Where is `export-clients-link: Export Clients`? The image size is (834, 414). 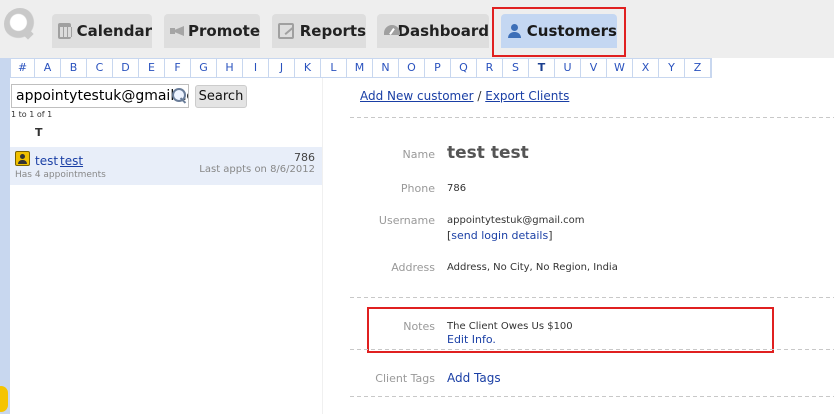
export-clients-link: Export Clients is located at coordinates (527, 96).